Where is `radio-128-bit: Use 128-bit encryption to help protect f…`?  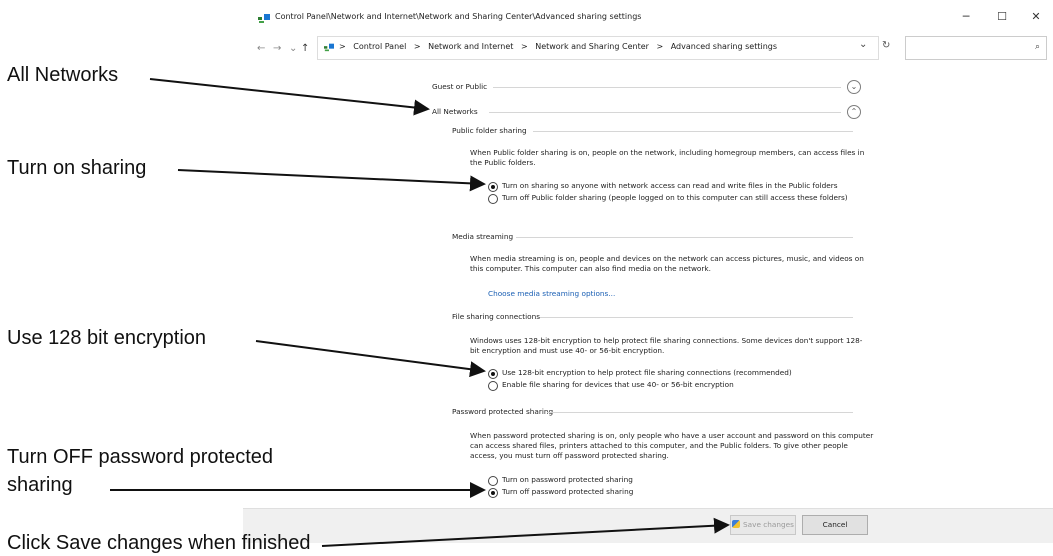
radio-128-bit: Use 128-bit encryption to help protect f… is located at coordinates (690, 373).